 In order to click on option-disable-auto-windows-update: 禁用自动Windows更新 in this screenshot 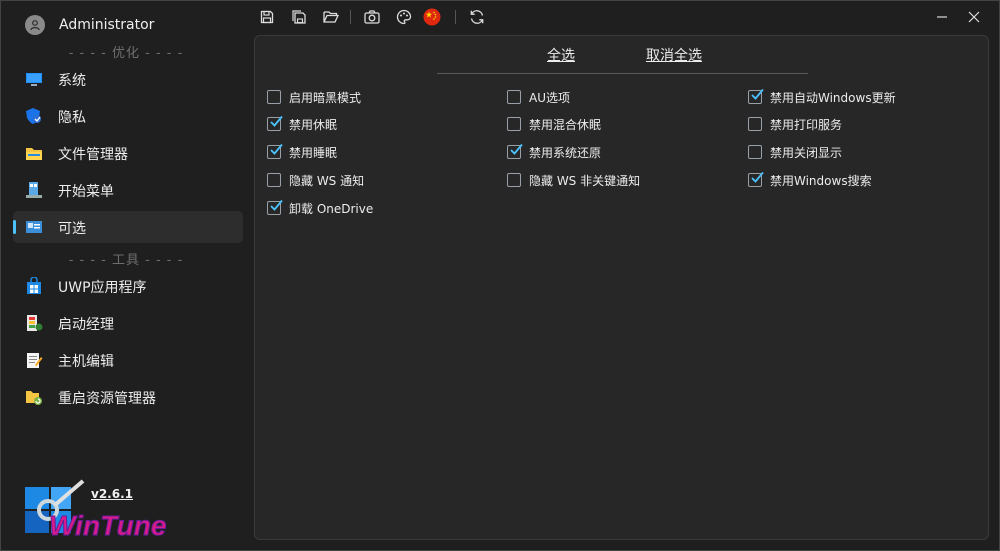, I will do `click(822, 97)`.